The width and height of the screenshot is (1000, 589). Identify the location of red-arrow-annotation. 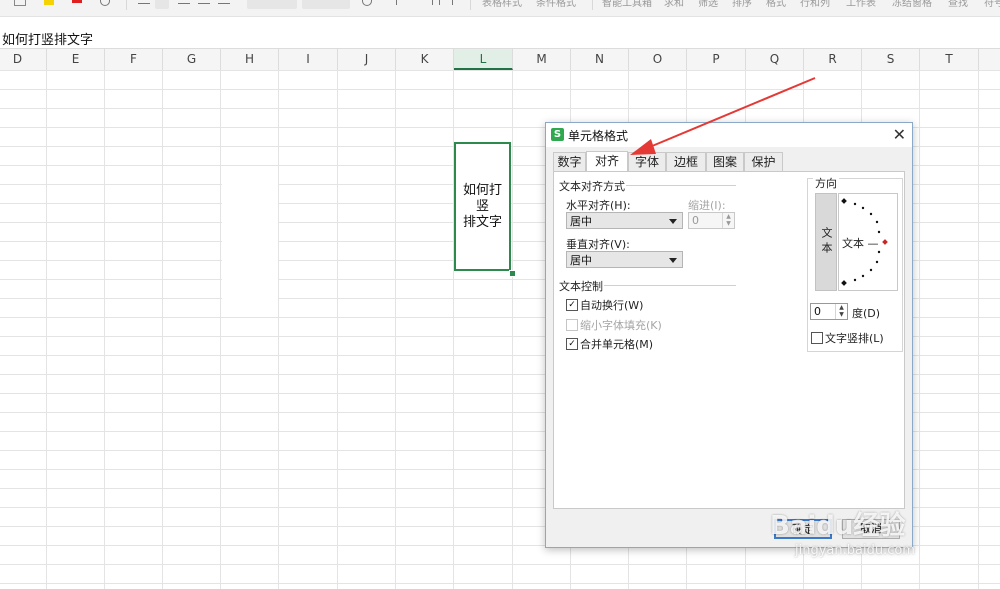
(723, 116).